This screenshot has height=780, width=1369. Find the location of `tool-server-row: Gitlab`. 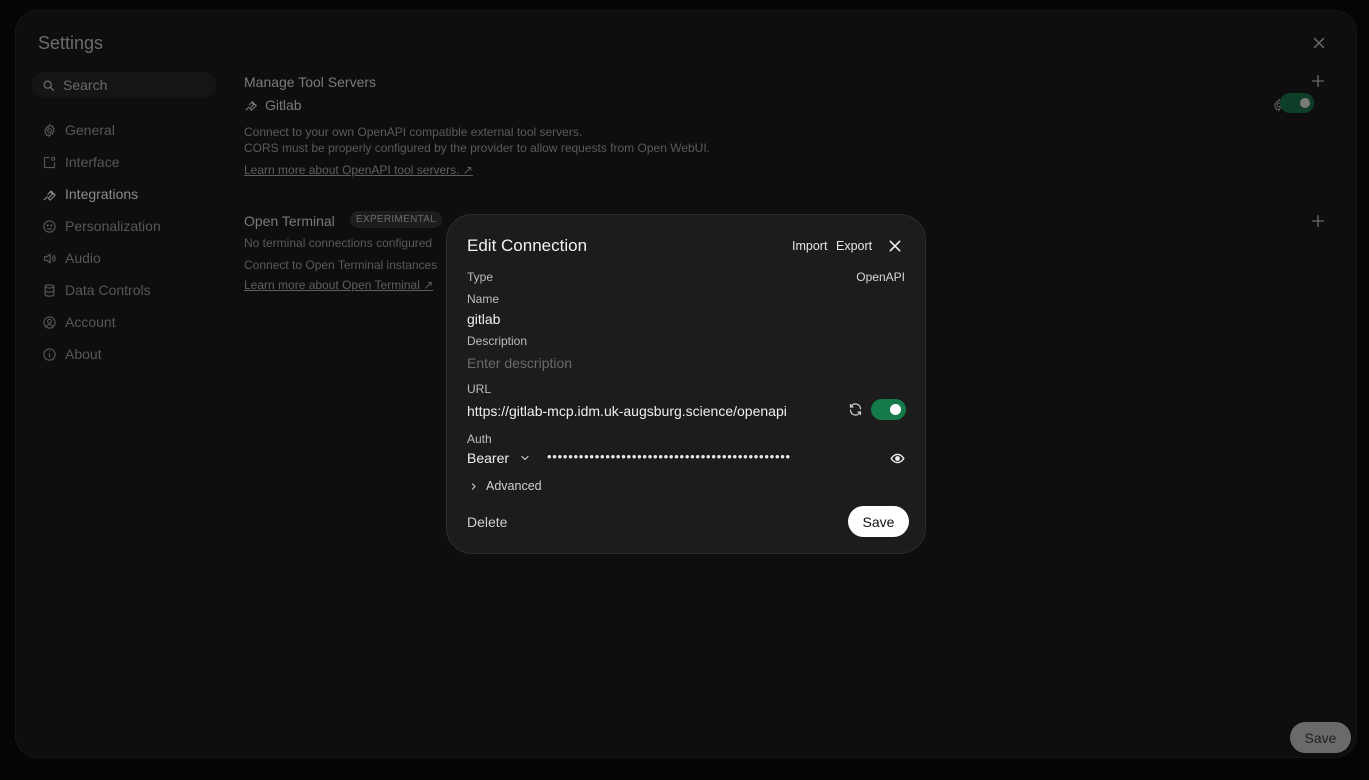

tool-server-row: Gitlab is located at coordinates (273, 105).